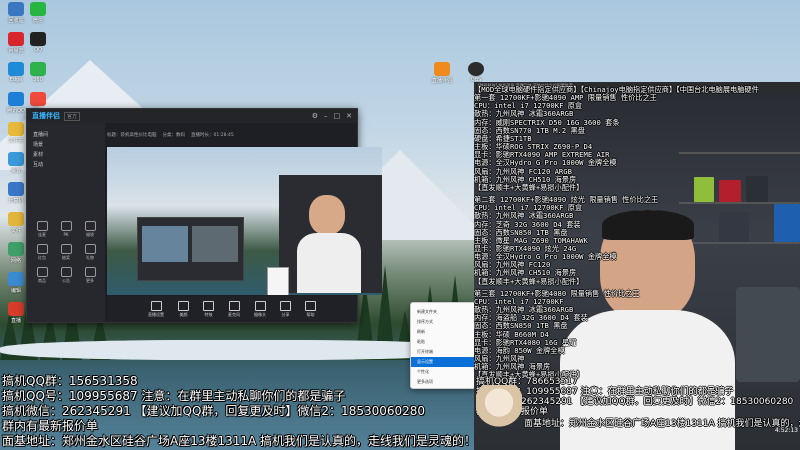 This screenshot has height=450, width=800. I want to click on desktop-icon-label: 编辑, so click(15, 291).